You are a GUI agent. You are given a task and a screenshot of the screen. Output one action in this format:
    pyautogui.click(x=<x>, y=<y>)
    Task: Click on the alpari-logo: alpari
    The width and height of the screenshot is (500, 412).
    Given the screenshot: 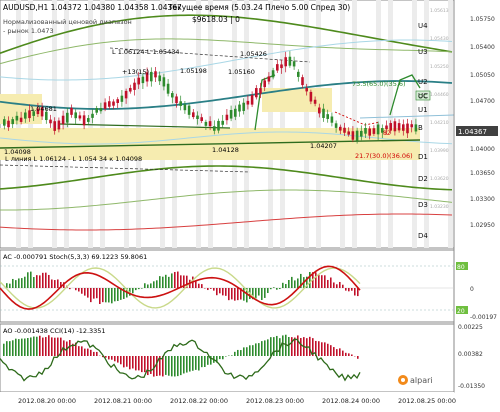 What is the action you would take?
    pyautogui.click(x=415, y=380)
    